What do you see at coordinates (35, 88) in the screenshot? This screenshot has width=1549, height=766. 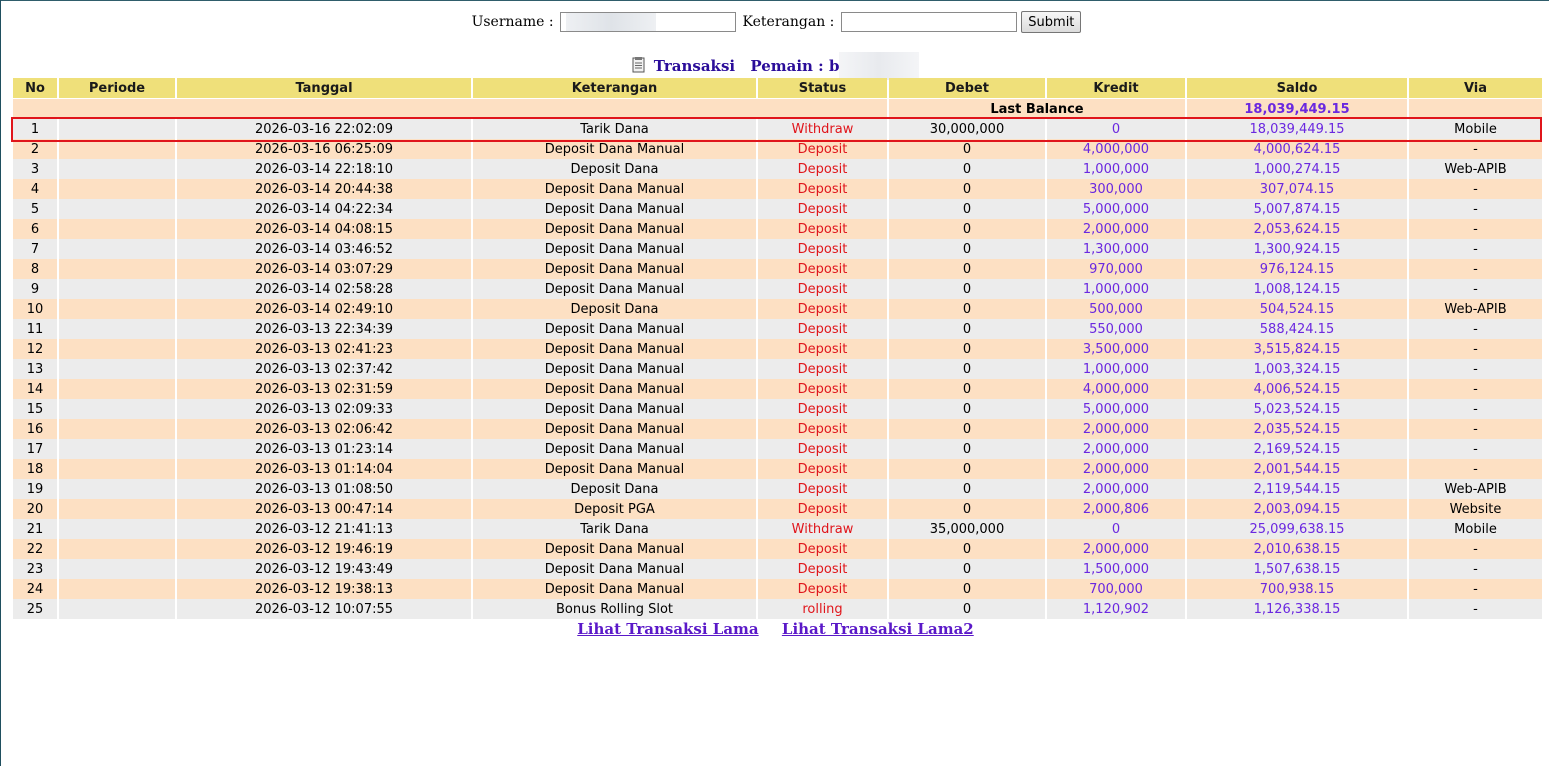 I see `col-header-no: No` at bounding box center [35, 88].